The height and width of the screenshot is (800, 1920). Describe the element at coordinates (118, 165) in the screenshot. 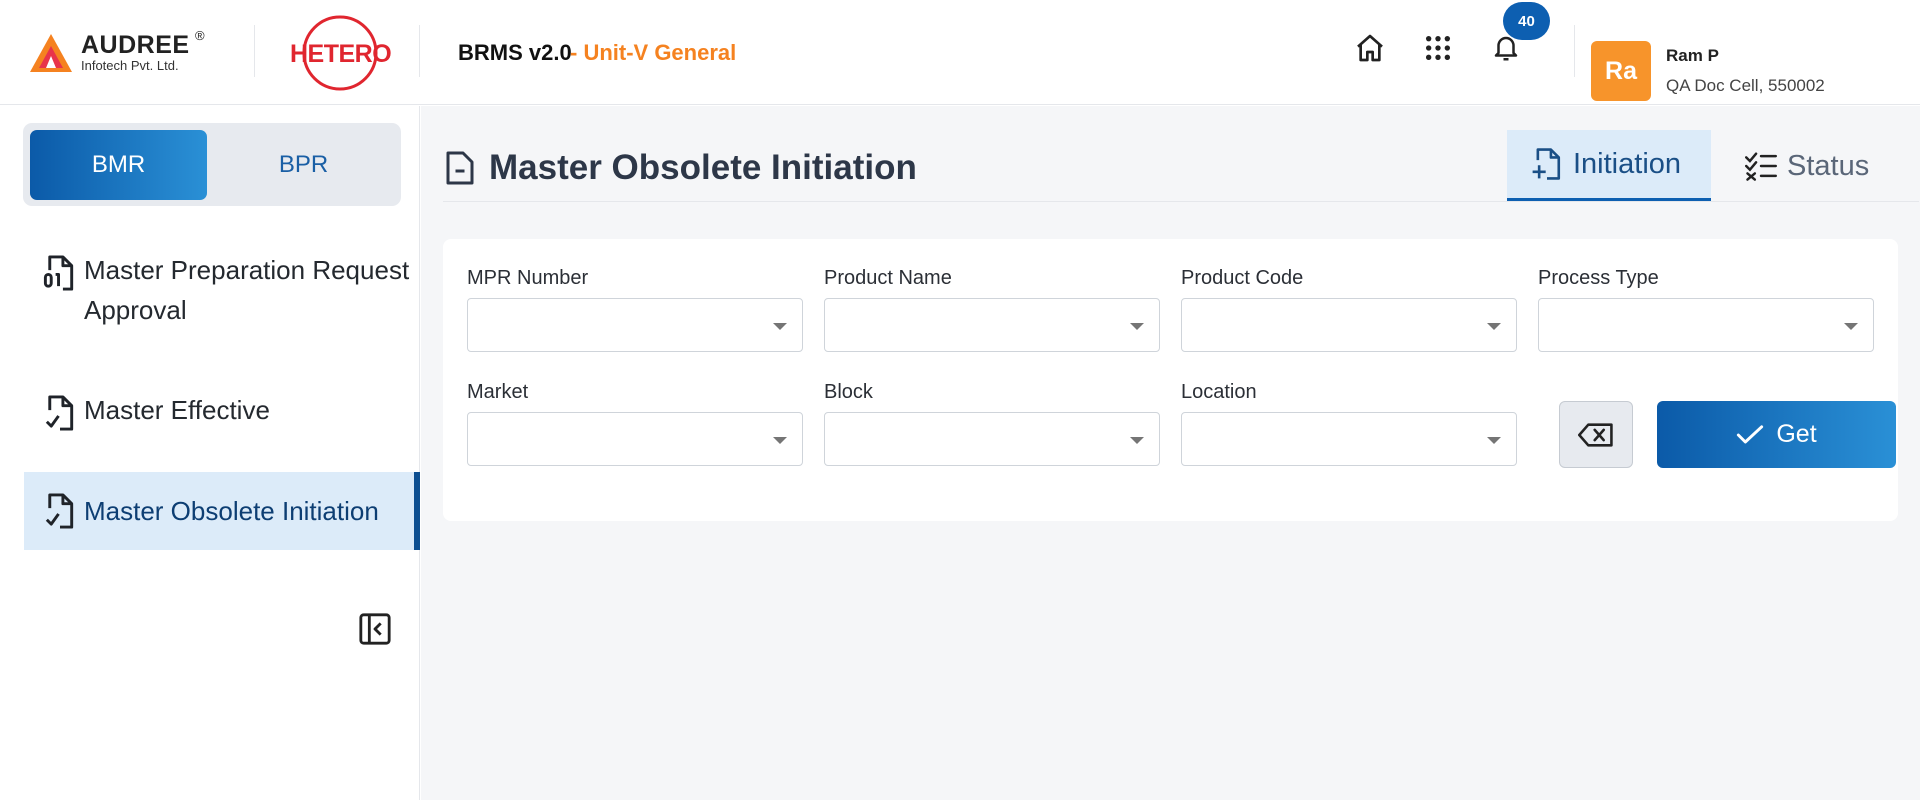

I see `bmr-tab: BMR` at that location.